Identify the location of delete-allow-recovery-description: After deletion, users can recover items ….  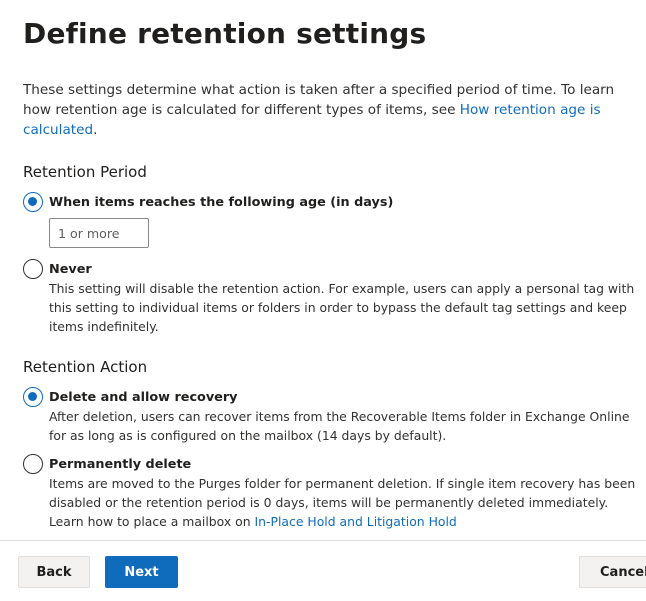
(339, 426).